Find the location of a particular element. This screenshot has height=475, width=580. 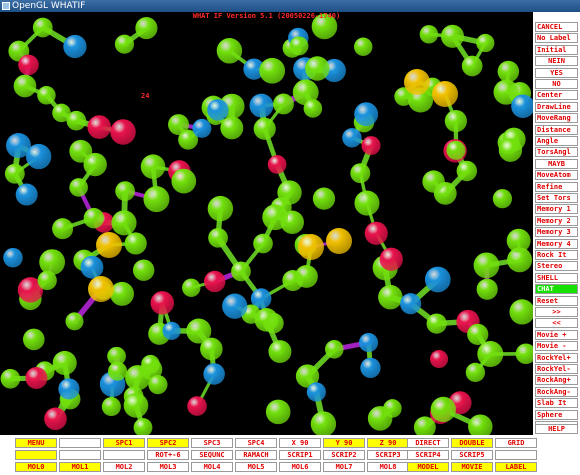

bottom-button-blank-r0c1 is located at coordinates (80, 443).